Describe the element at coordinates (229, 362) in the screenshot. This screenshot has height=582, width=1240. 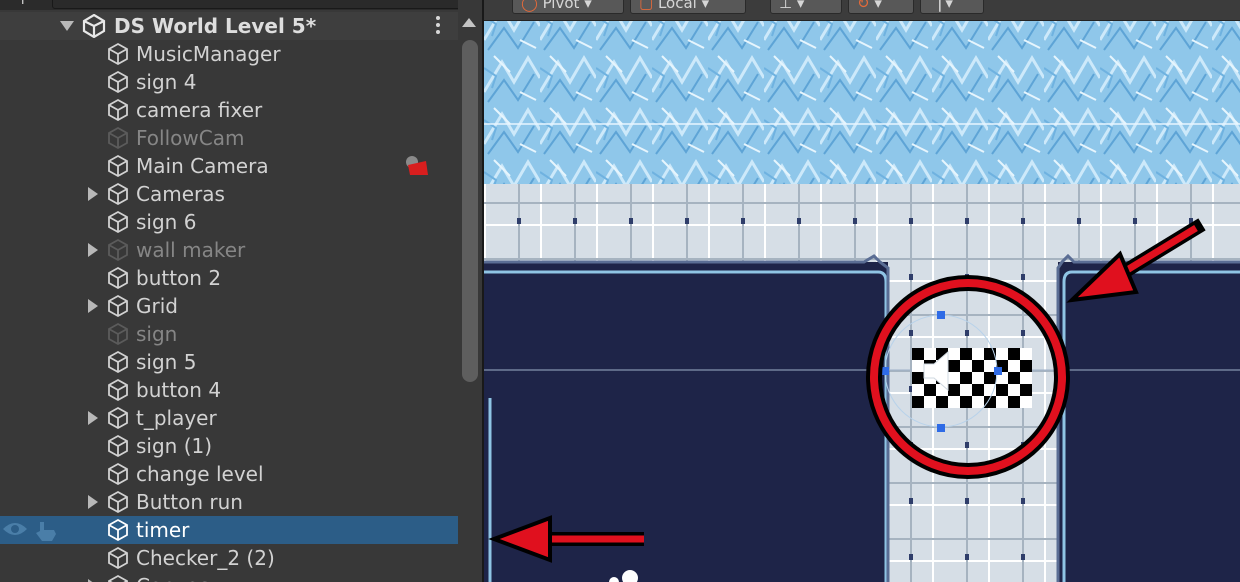
I see `hierarchy-item: sign 5` at that location.